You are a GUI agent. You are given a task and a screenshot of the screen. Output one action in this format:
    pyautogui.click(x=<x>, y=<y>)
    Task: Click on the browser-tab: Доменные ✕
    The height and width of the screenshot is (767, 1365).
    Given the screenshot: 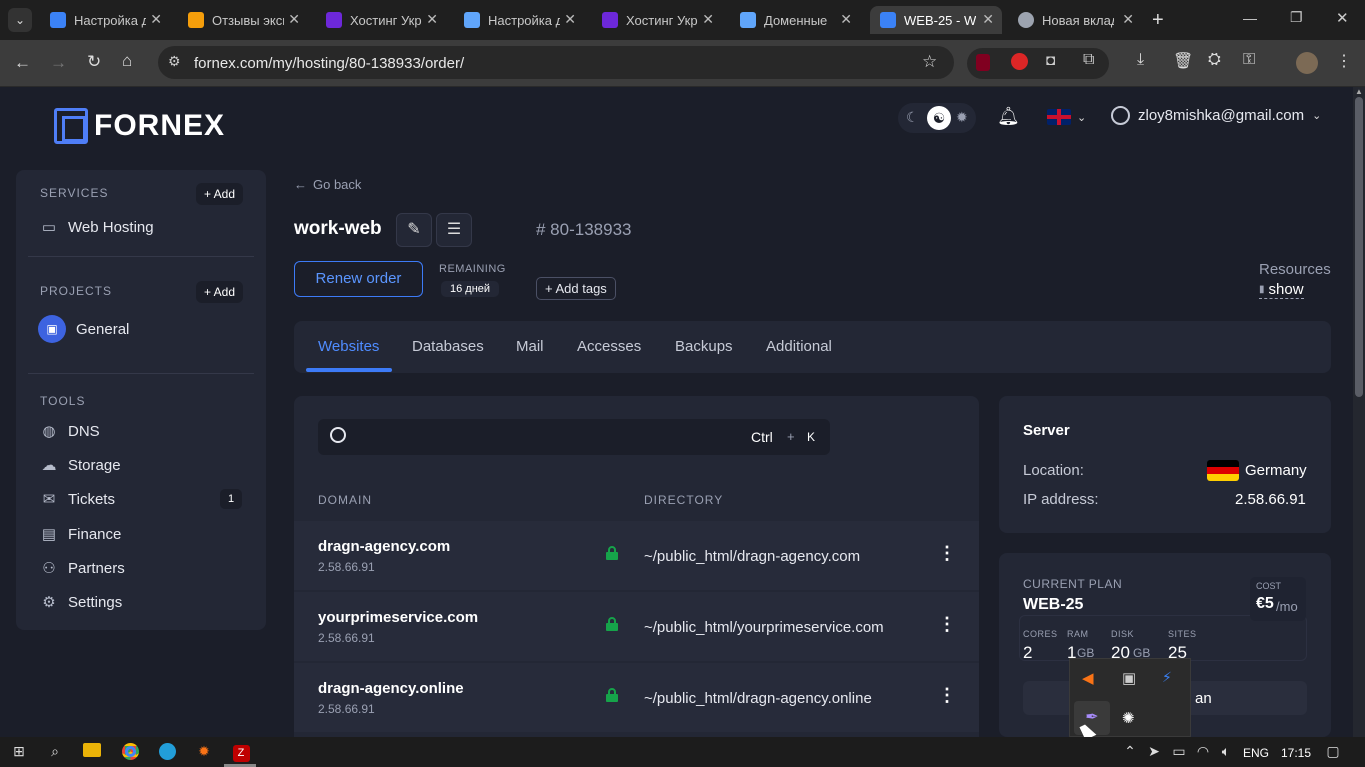 What is the action you would take?
    pyautogui.click(x=795, y=20)
    